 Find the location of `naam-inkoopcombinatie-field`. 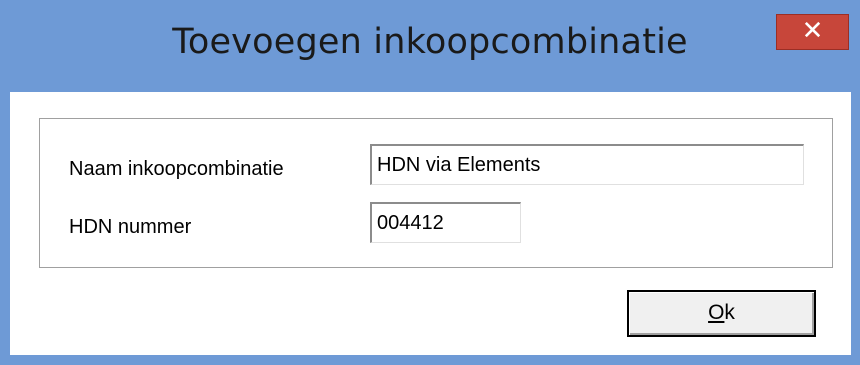

naam-inkoopcombinatie-field is located at coordinates (587, 164).